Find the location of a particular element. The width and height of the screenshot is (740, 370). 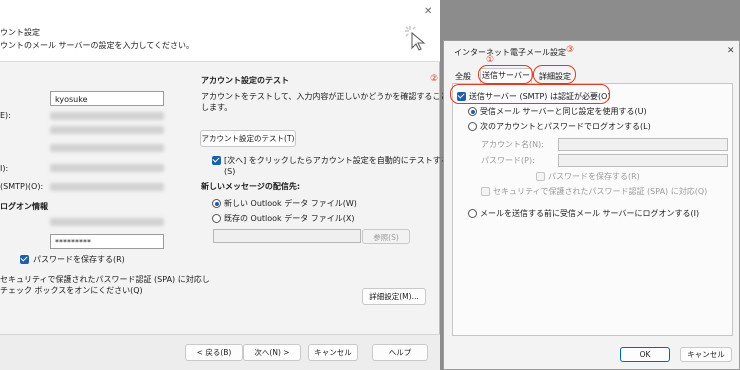

test-section-desc1: アカウントをテストして、入力内容が正しいかどうかを確認することをお勧め is located at coordinates (341, 96).